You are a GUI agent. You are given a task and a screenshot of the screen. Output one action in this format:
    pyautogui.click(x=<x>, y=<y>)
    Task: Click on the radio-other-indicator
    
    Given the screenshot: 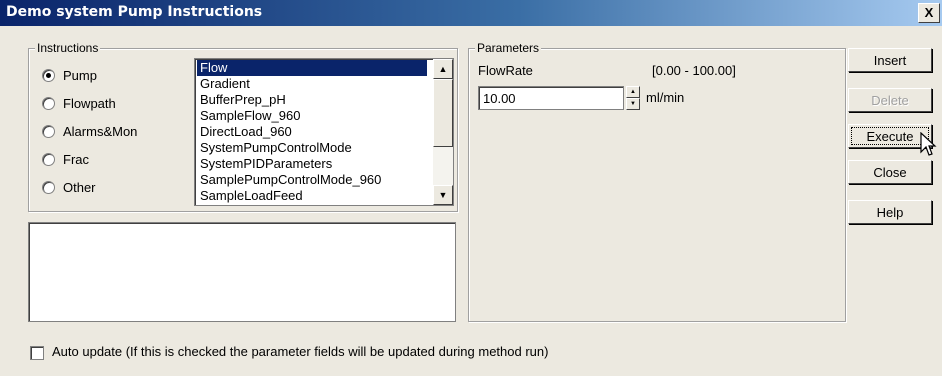 What is the action you would take?
    pyautogui.click(x=48, y=187)
    